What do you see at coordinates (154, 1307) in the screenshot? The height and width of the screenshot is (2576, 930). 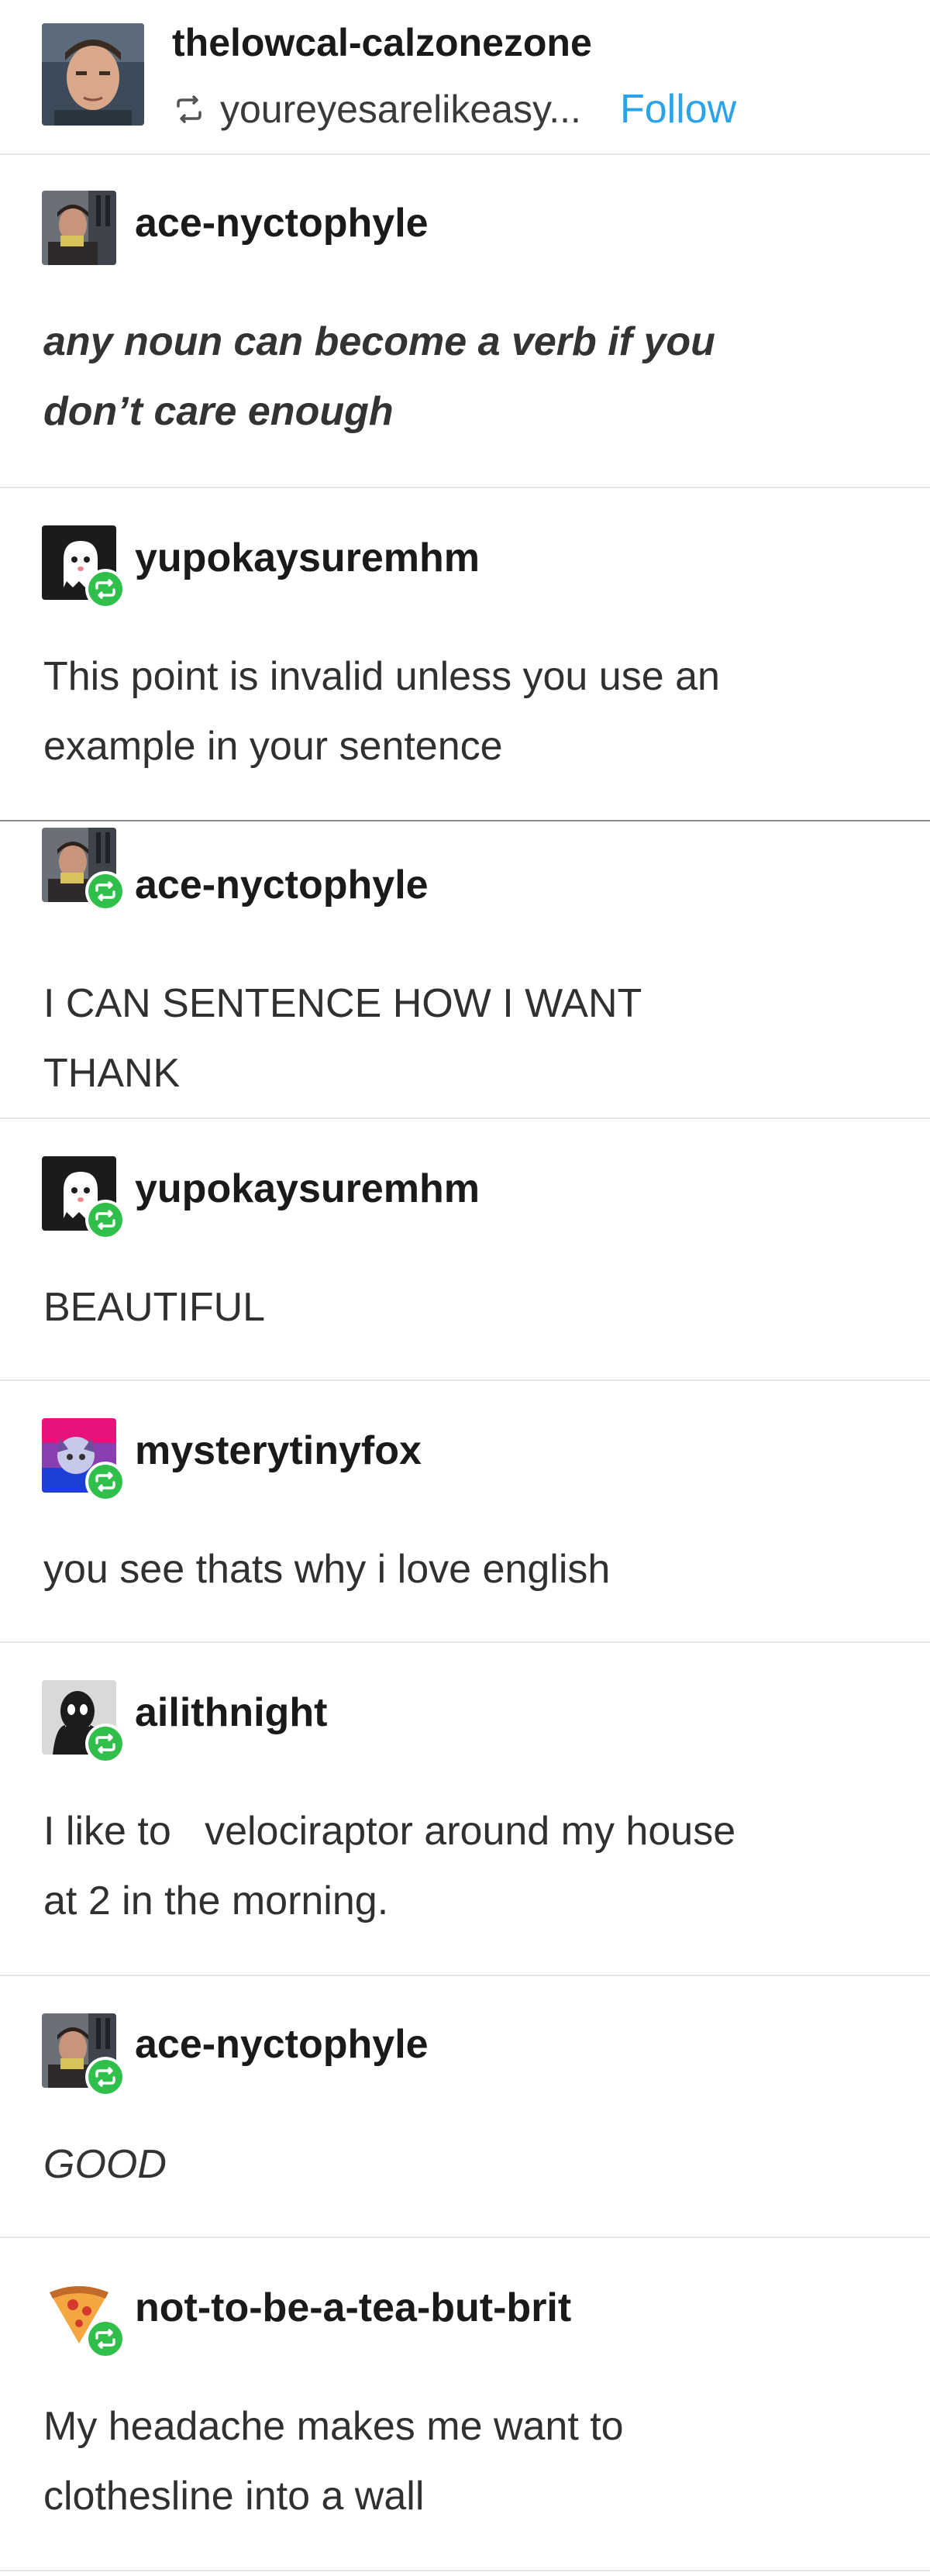 I see `post-text: BEAUTIFUL` at bounding box center [154, 1307].